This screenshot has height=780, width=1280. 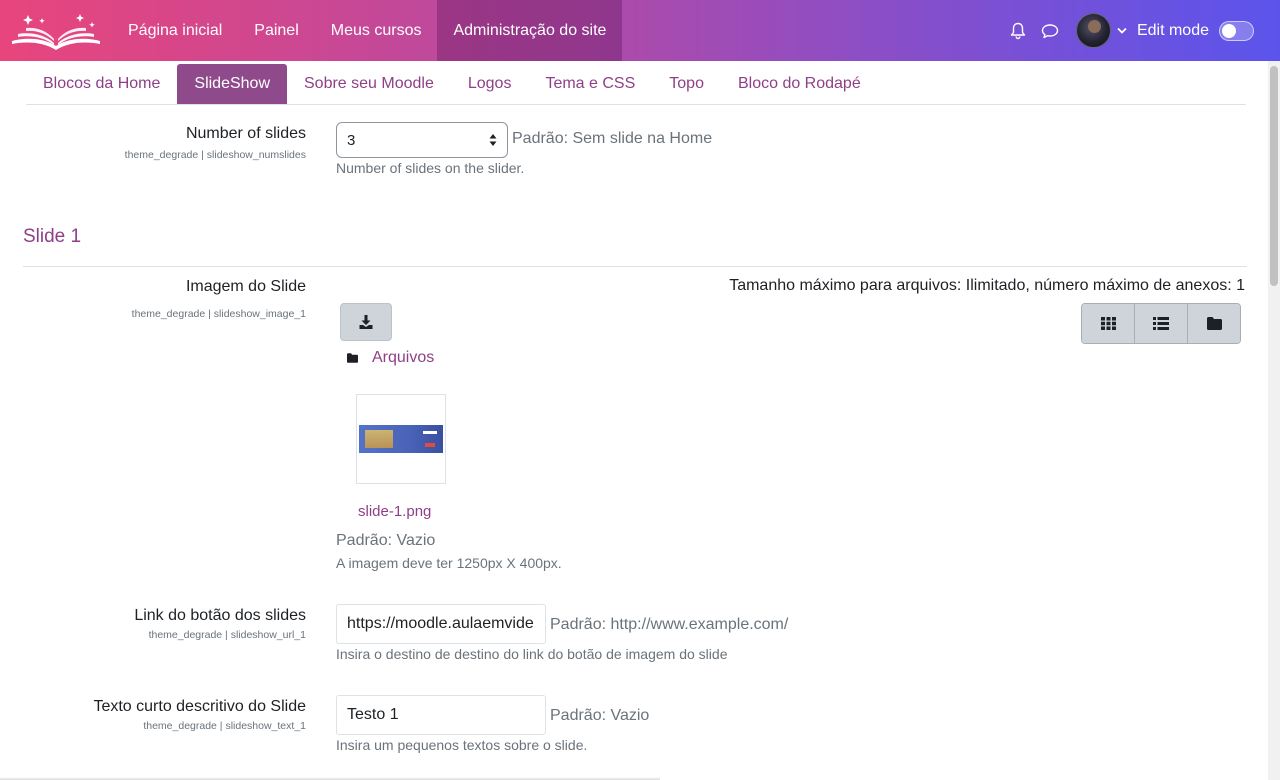 I want to click on section-divider, so click(x=635, y=266).